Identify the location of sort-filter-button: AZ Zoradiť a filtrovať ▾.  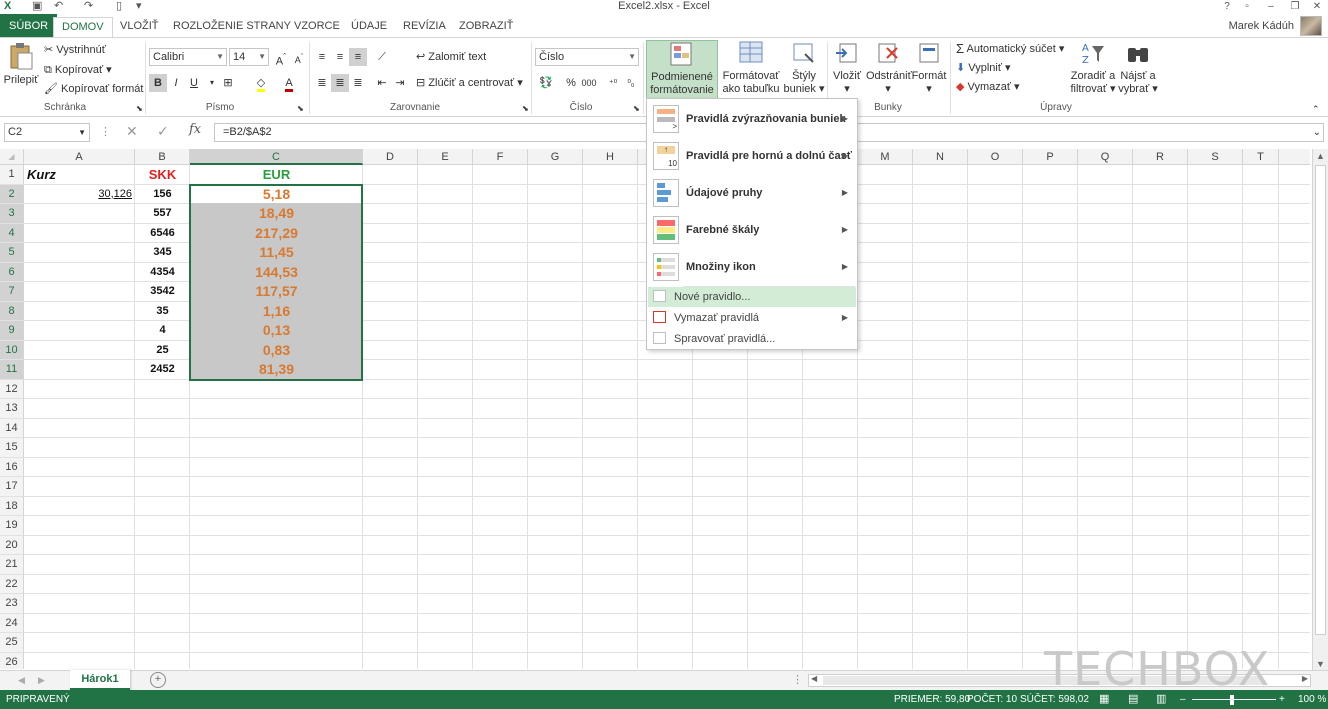
(1093, 70).